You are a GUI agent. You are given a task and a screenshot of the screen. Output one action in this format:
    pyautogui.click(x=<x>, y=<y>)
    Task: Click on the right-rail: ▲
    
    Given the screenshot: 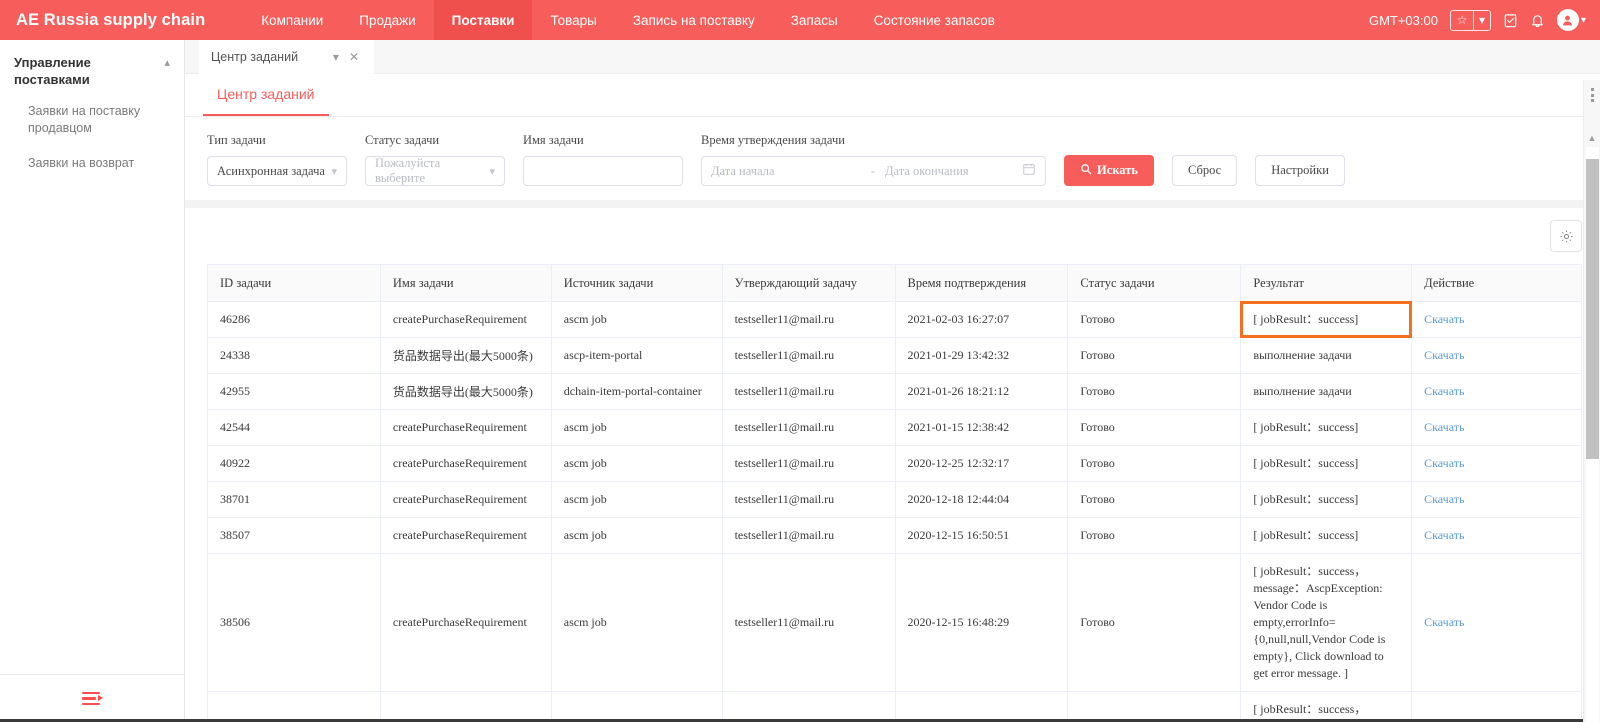 What is the action you would take?
    pyautogui.click(x=1591, y=401)
    